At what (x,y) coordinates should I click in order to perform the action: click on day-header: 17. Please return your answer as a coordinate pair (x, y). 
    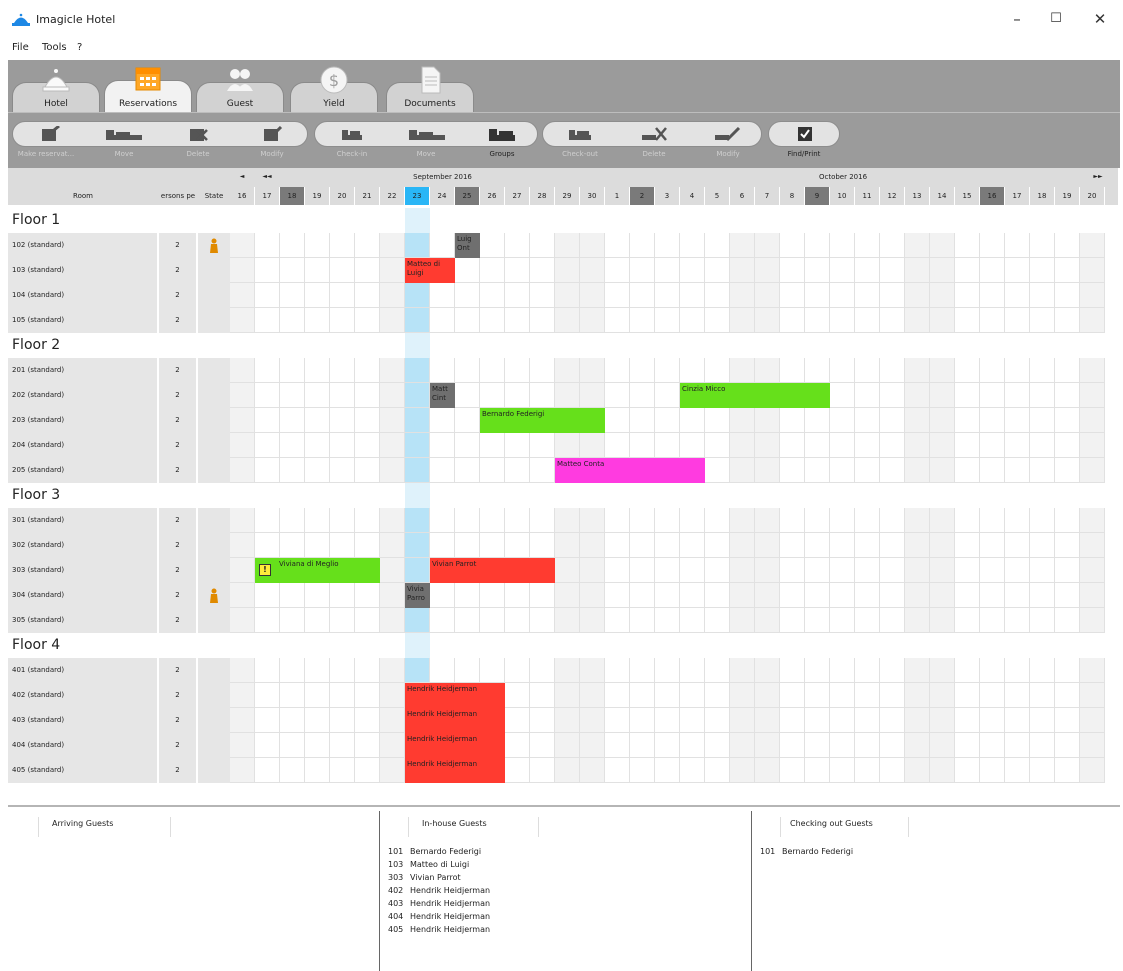
    Looking at the image, I should click on (267, 196).